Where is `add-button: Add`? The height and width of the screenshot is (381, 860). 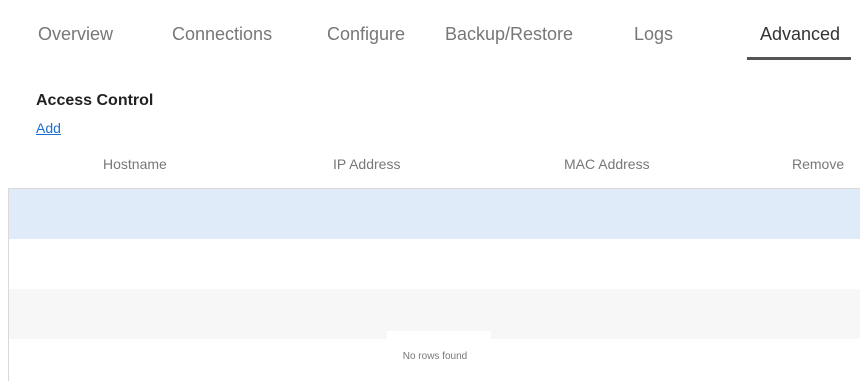 add-button: Add is located at coordinates (48, 128).